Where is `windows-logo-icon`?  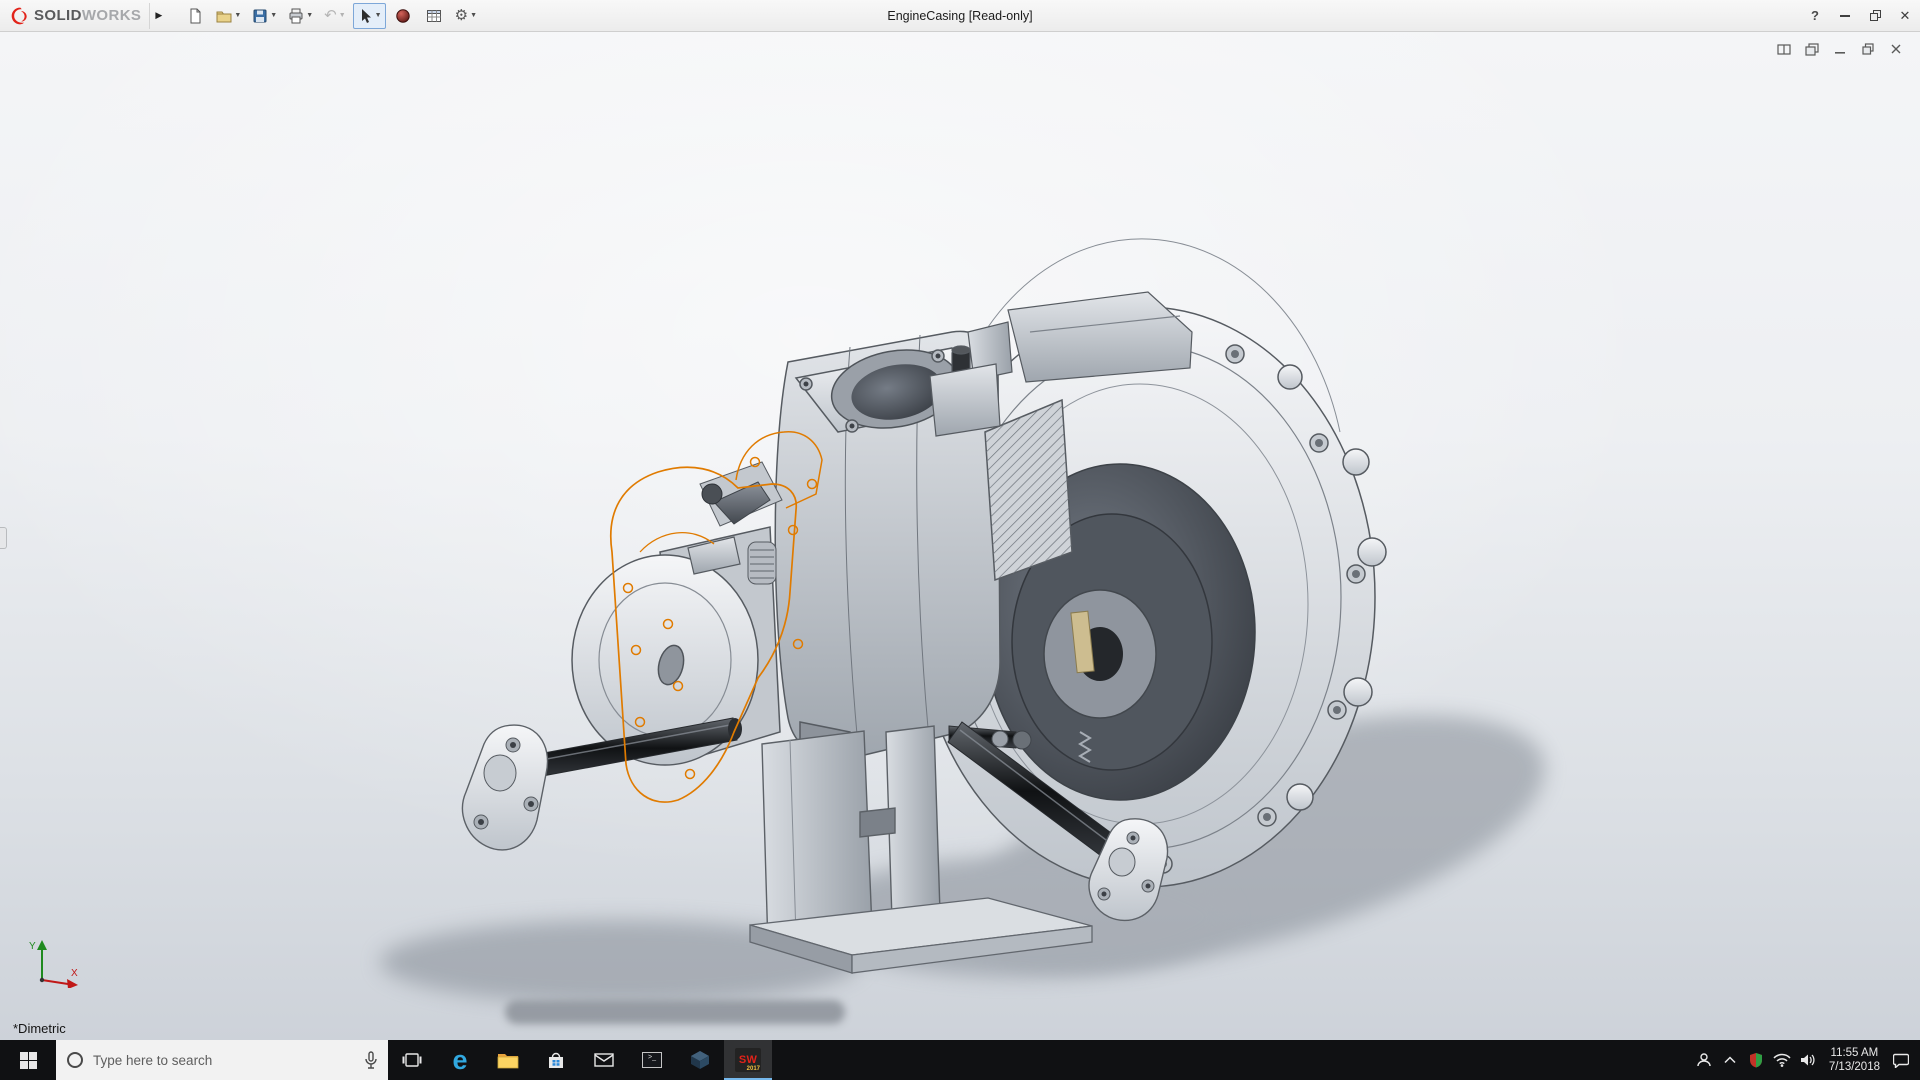 windows-logo-icon is located at coordinates (28, 1060).